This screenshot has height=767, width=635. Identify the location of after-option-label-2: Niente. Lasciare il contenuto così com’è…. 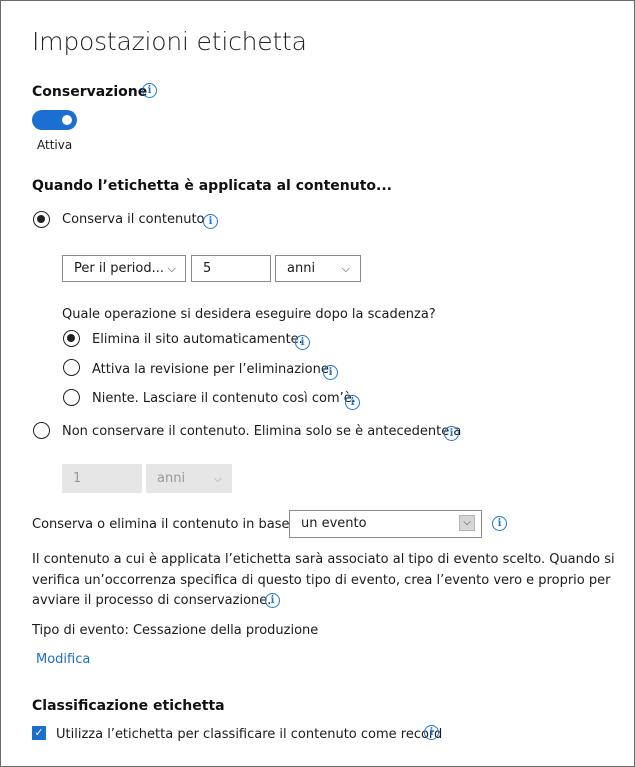
(224, 398).